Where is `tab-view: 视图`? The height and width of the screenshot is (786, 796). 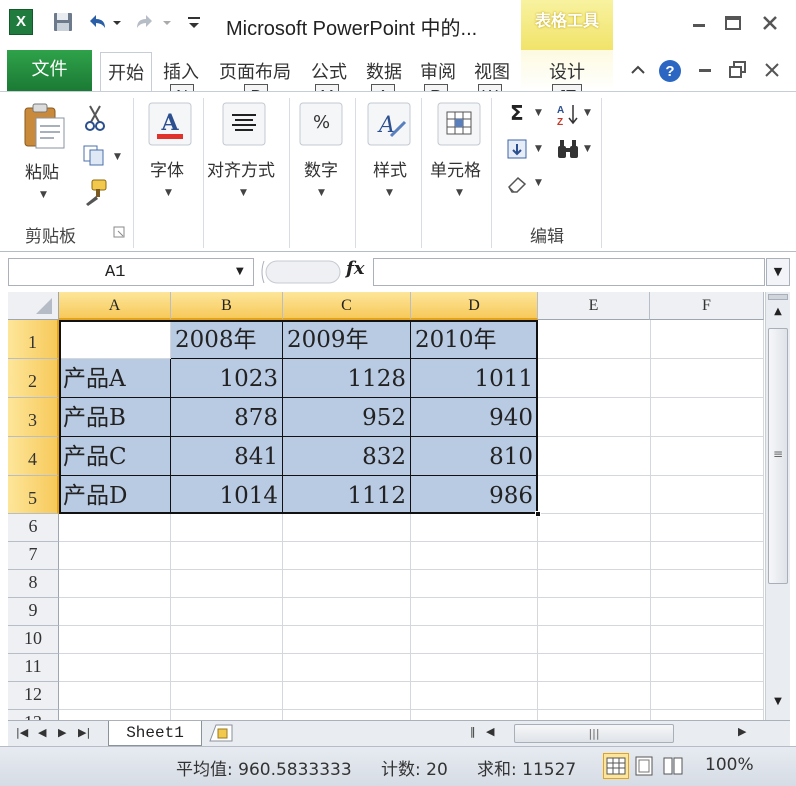
tab-view: 视图 is located at coordinates (492, 71).